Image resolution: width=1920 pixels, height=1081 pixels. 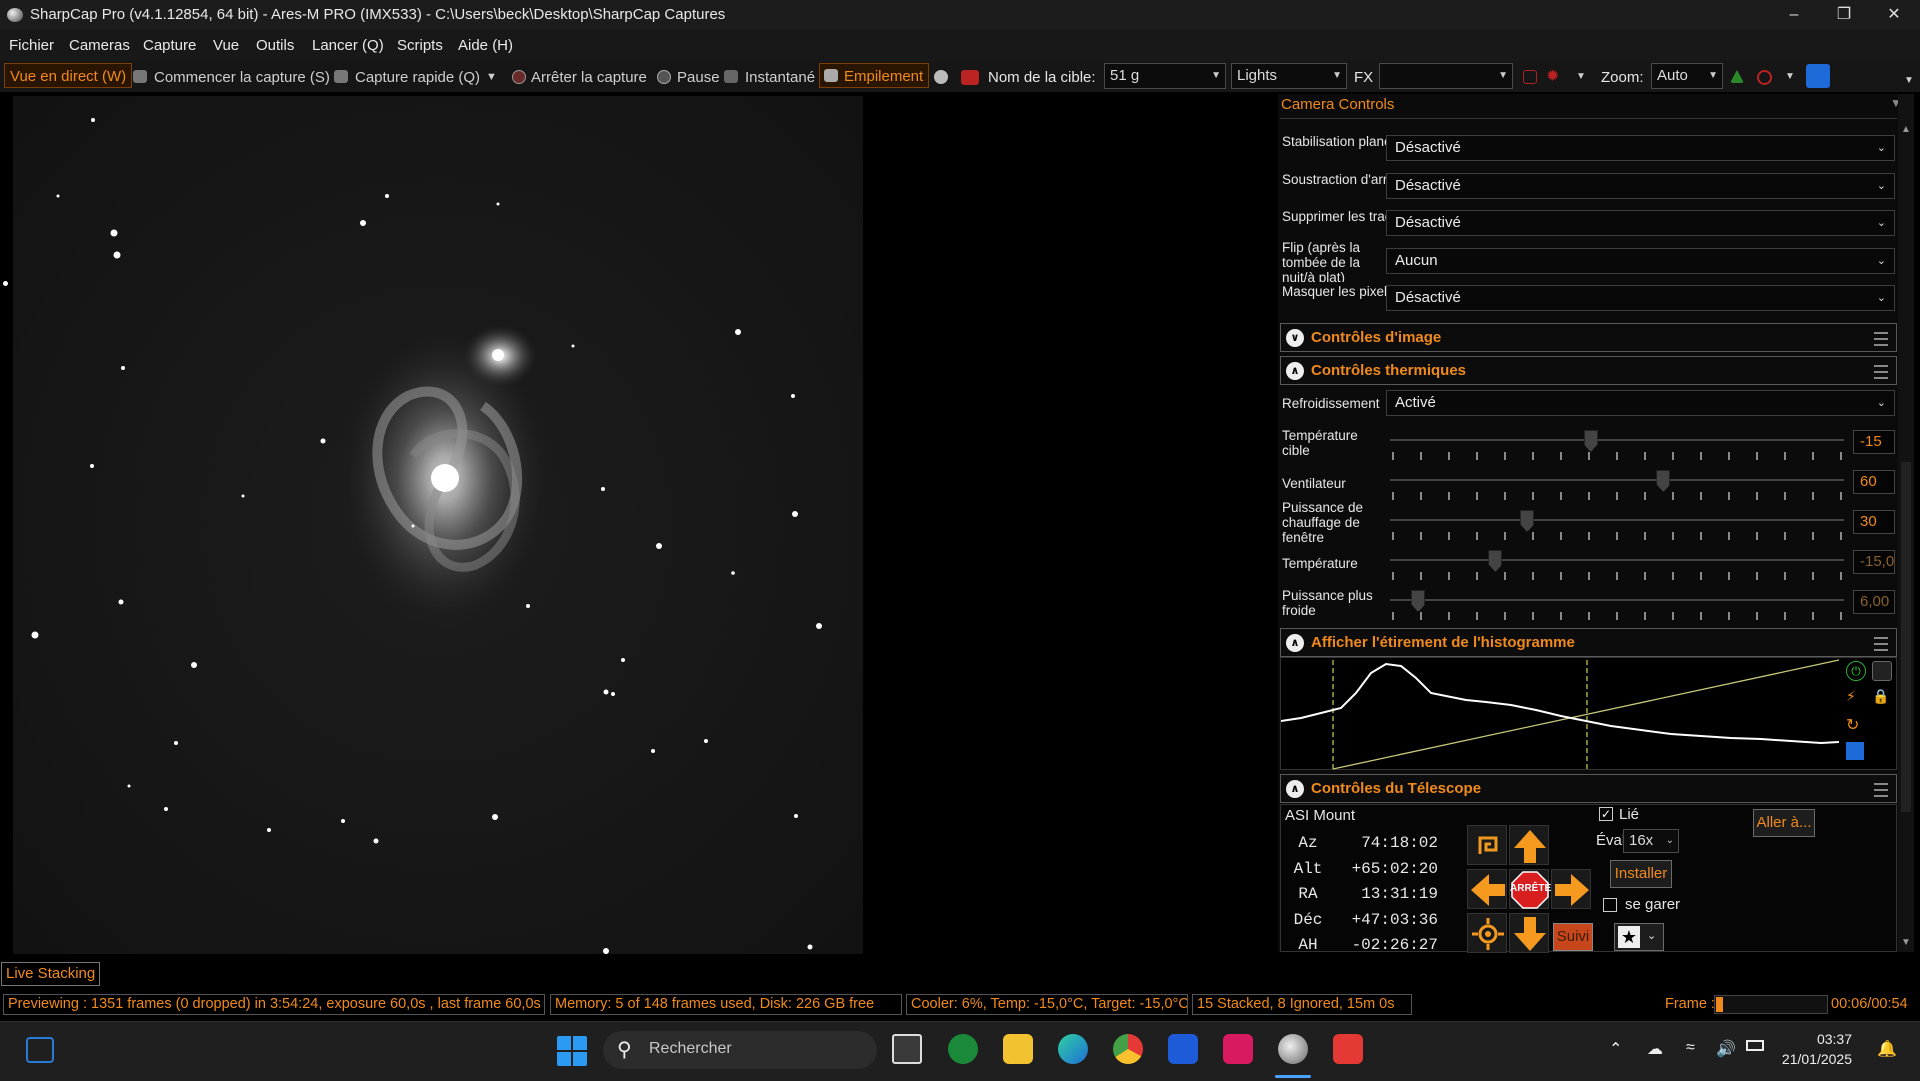 I want to click on clock-time: 03:37, so click(x=1822, y=1039).